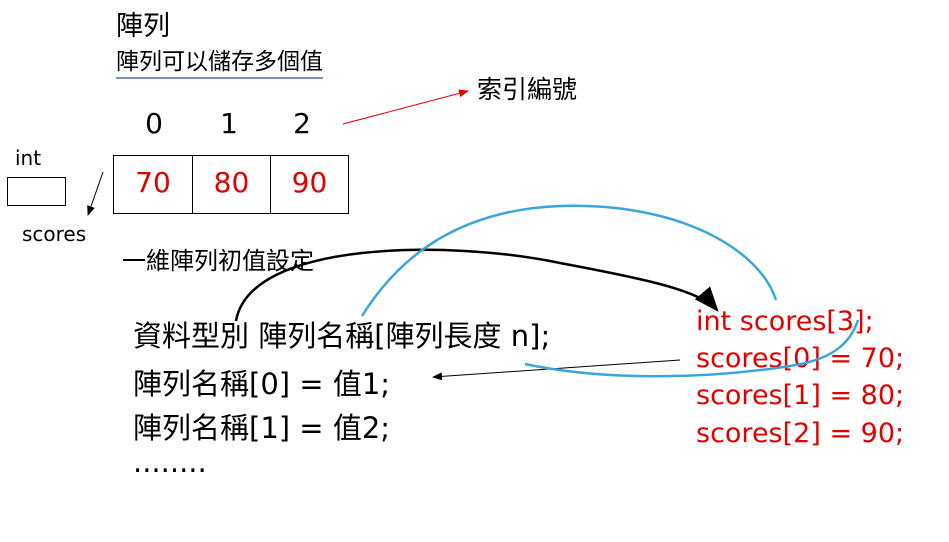 This screenshot has width=949, height=542. Describe the element at coordinates (95, 193) in the screenshot. I see `reference-arrow` at that location.